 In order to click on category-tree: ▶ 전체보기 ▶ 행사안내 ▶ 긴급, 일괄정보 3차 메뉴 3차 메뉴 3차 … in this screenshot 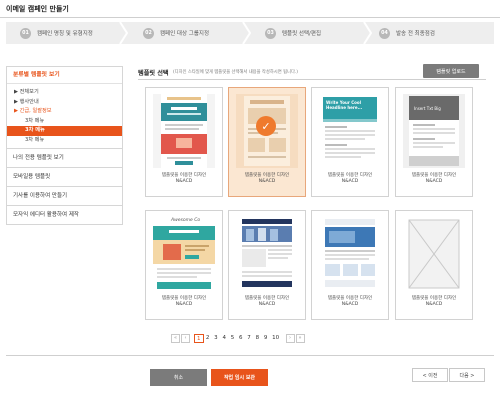, I will do `click(64, 116)`.